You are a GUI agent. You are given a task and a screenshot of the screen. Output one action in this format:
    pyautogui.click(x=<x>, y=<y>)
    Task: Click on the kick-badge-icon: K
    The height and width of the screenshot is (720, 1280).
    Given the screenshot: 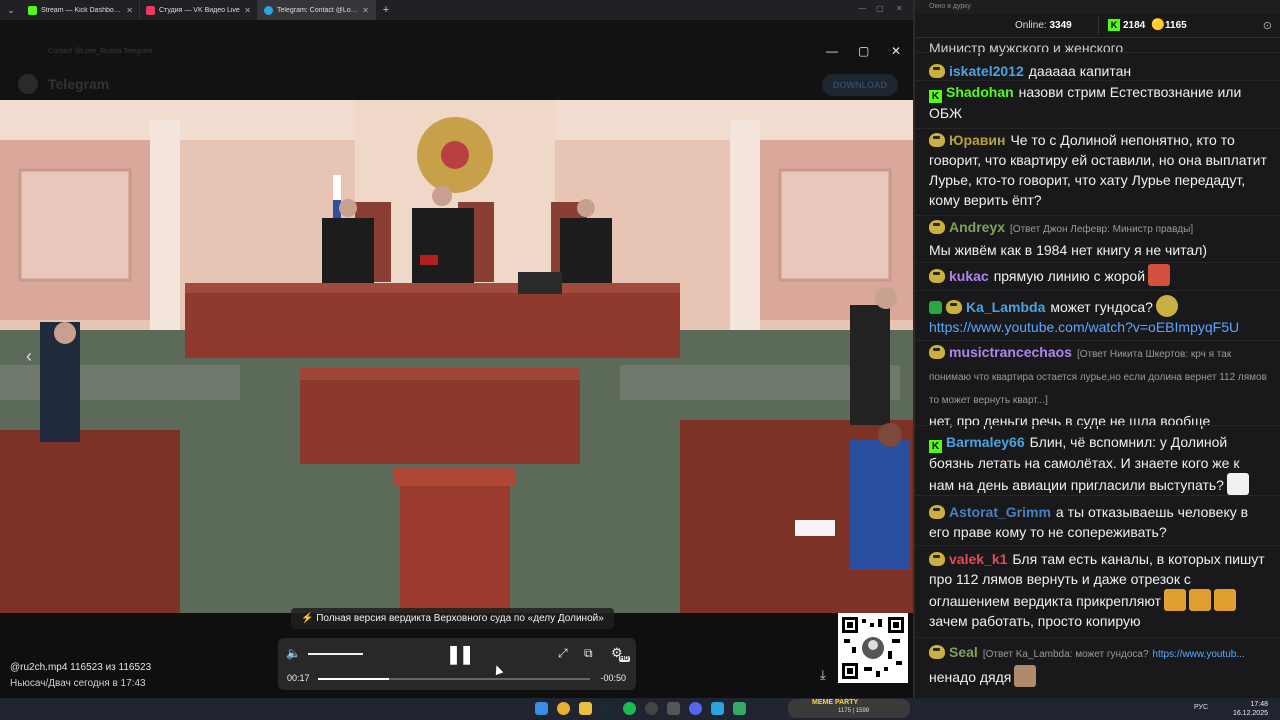 What is the action you would take?
    pyautogui.click(x=935, y=446)
    